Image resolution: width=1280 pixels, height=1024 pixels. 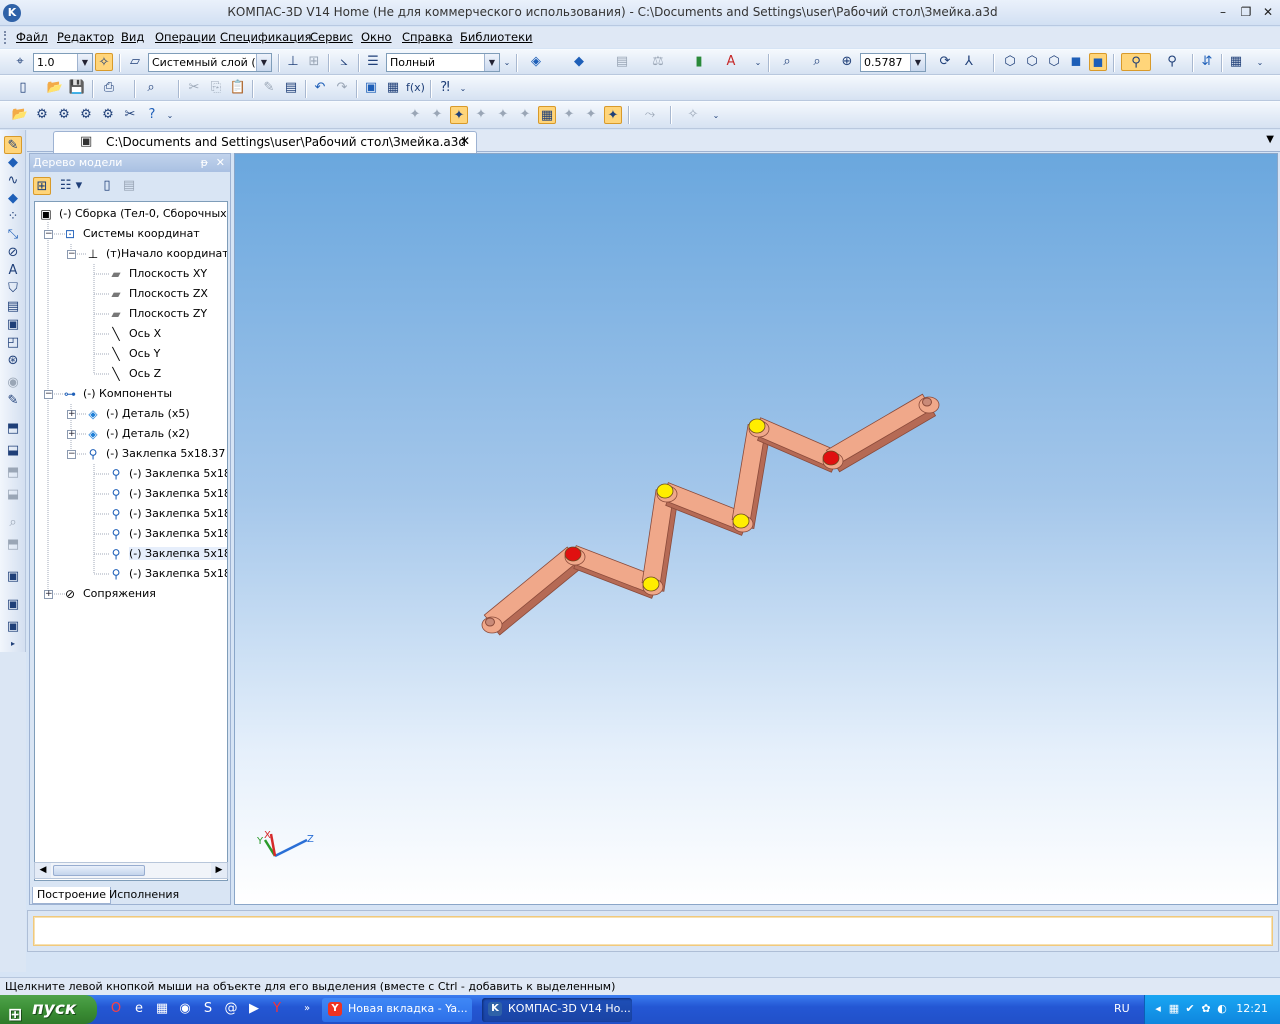 What do you see at coordinates (157, 314) in the screenshot?
I see `tree-item: ▰ Плоскость ZY` at bounding box center [157, 314].